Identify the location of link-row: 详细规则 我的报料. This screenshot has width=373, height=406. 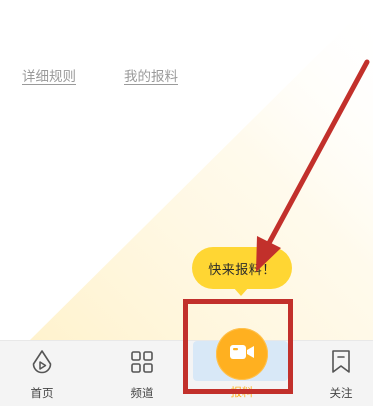
(100, 75).